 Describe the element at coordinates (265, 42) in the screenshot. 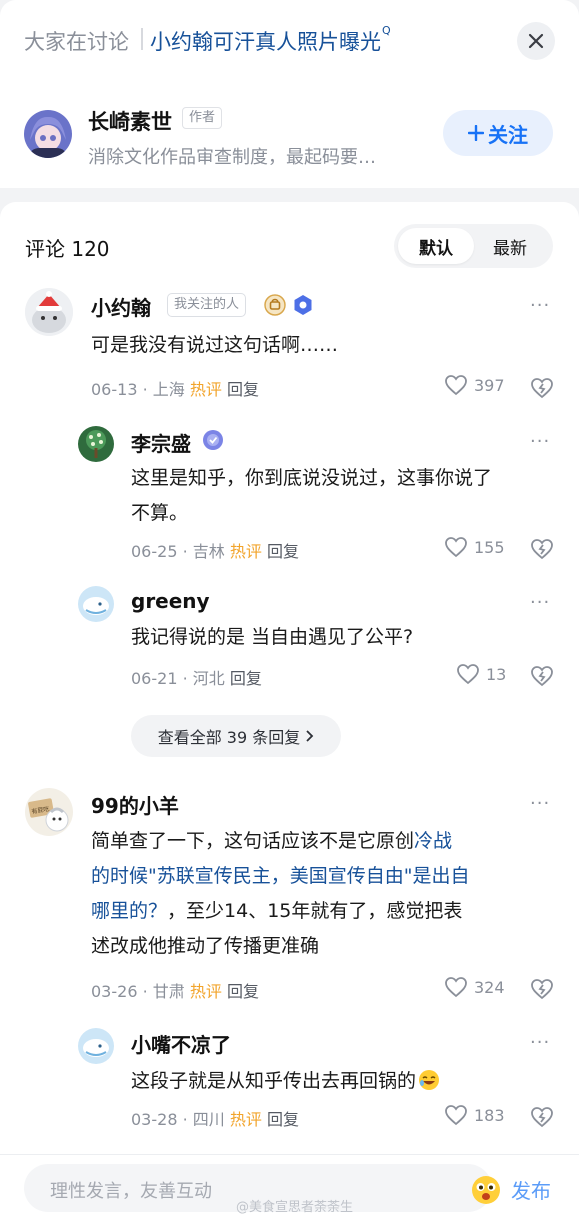

I see `topic-link-text: 小约翰可汗真人照片曝光` at that location.